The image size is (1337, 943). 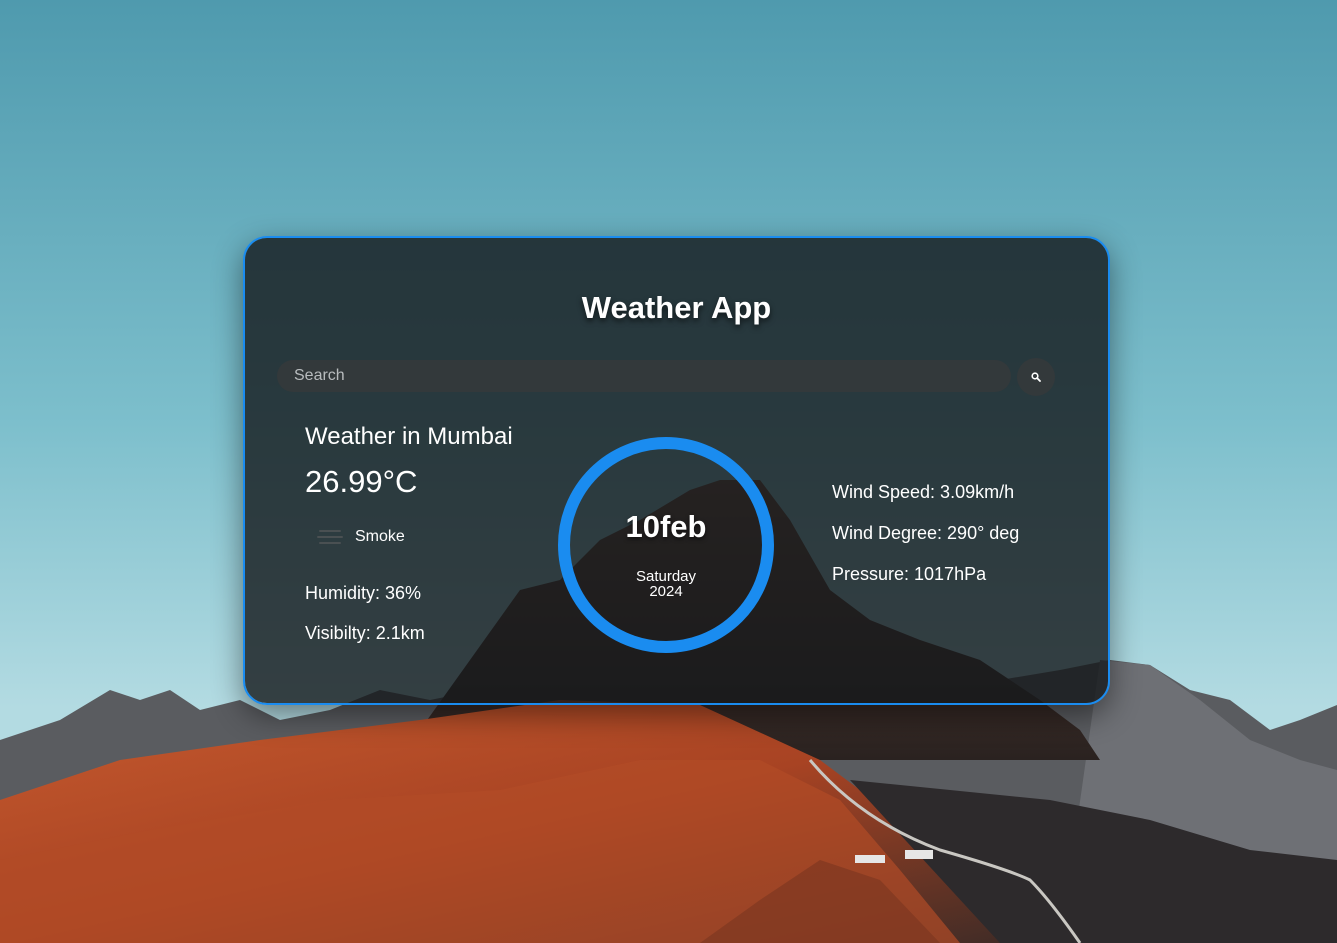 I want to click on humidity-value: Humidity: 36%, so click(x=363, y=593).